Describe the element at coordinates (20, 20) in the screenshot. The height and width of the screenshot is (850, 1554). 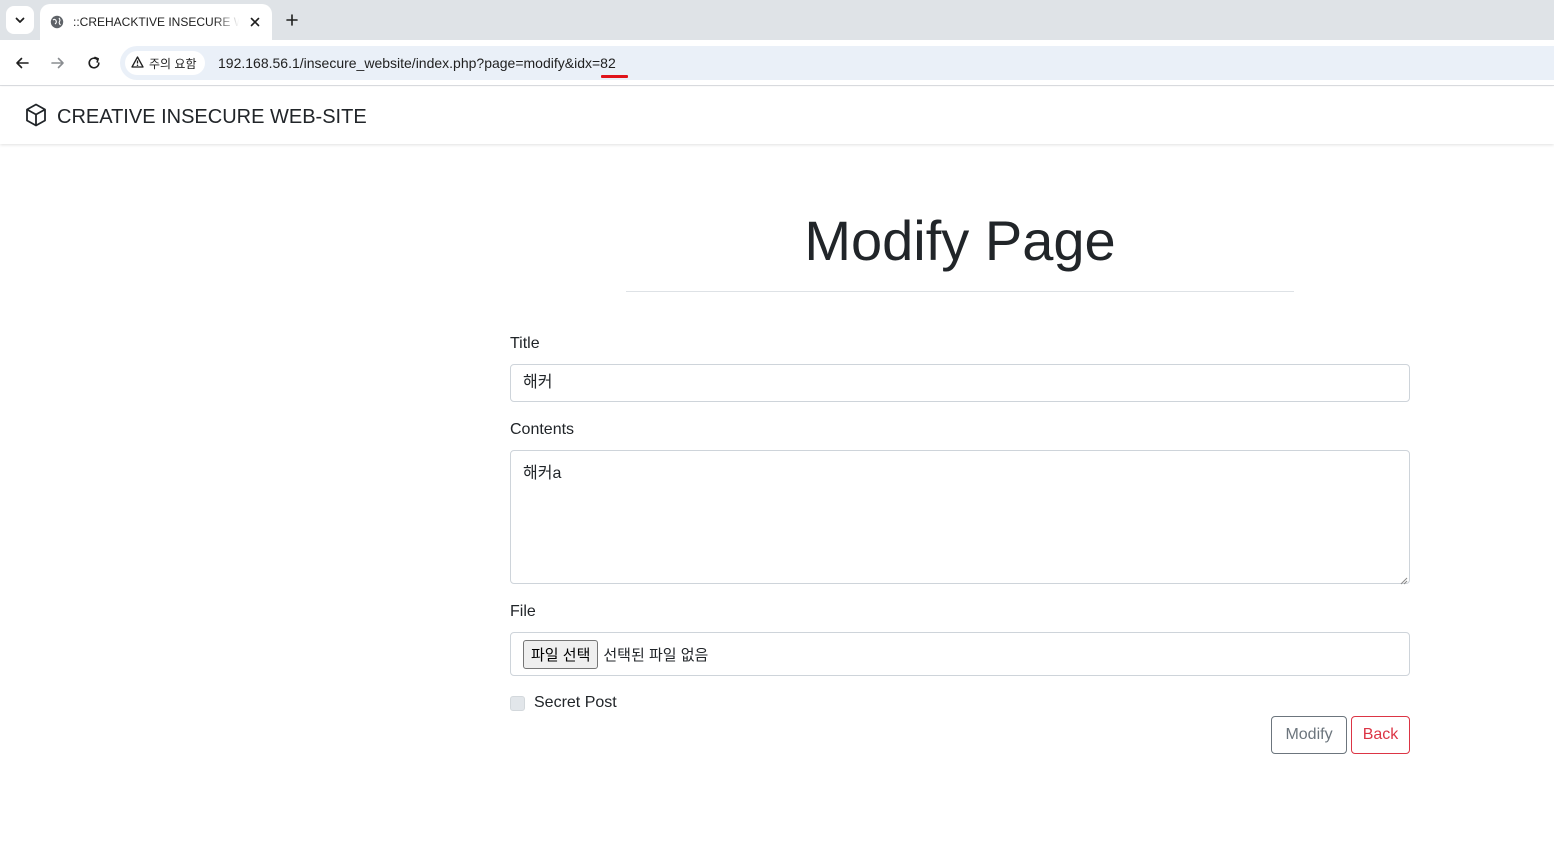
I see `tab-list-icon` at that location.